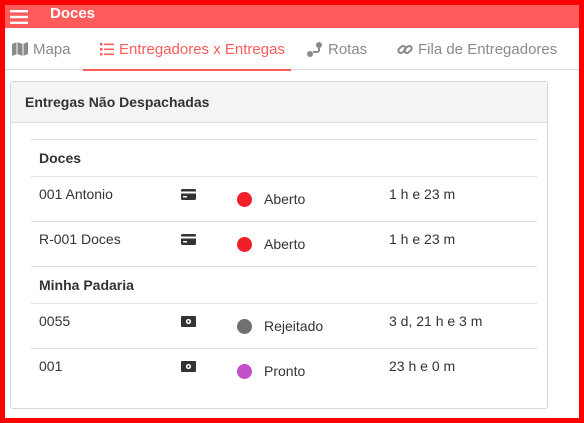 The height and width of the screenshot is (423, 584). Describe the element at coordinates (422, 366) in the screenshot. I see `elapsed-time: 23 h e 0 m` at that location.